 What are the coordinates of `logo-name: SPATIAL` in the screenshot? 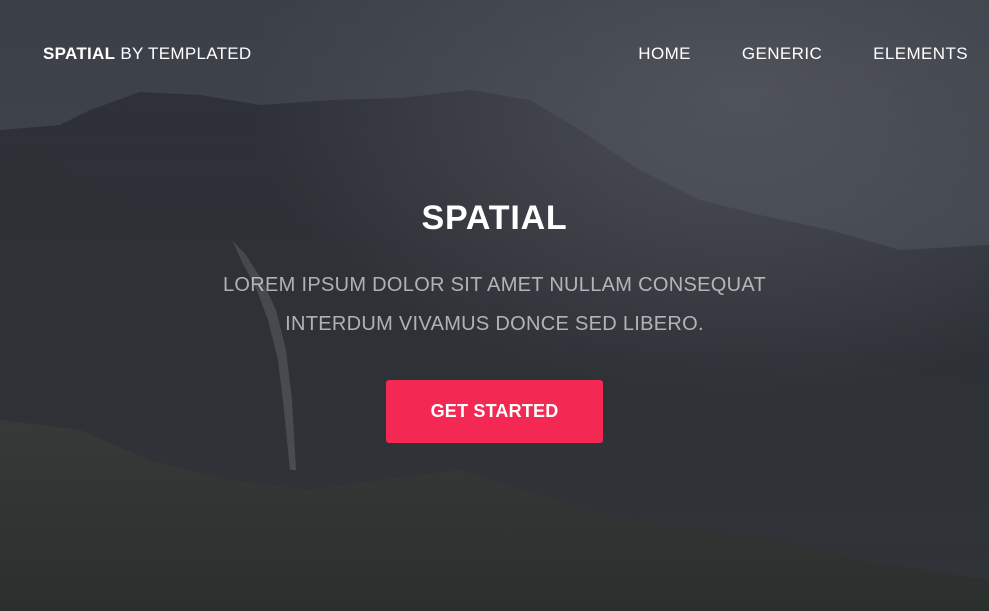 It's located at (79, 53).